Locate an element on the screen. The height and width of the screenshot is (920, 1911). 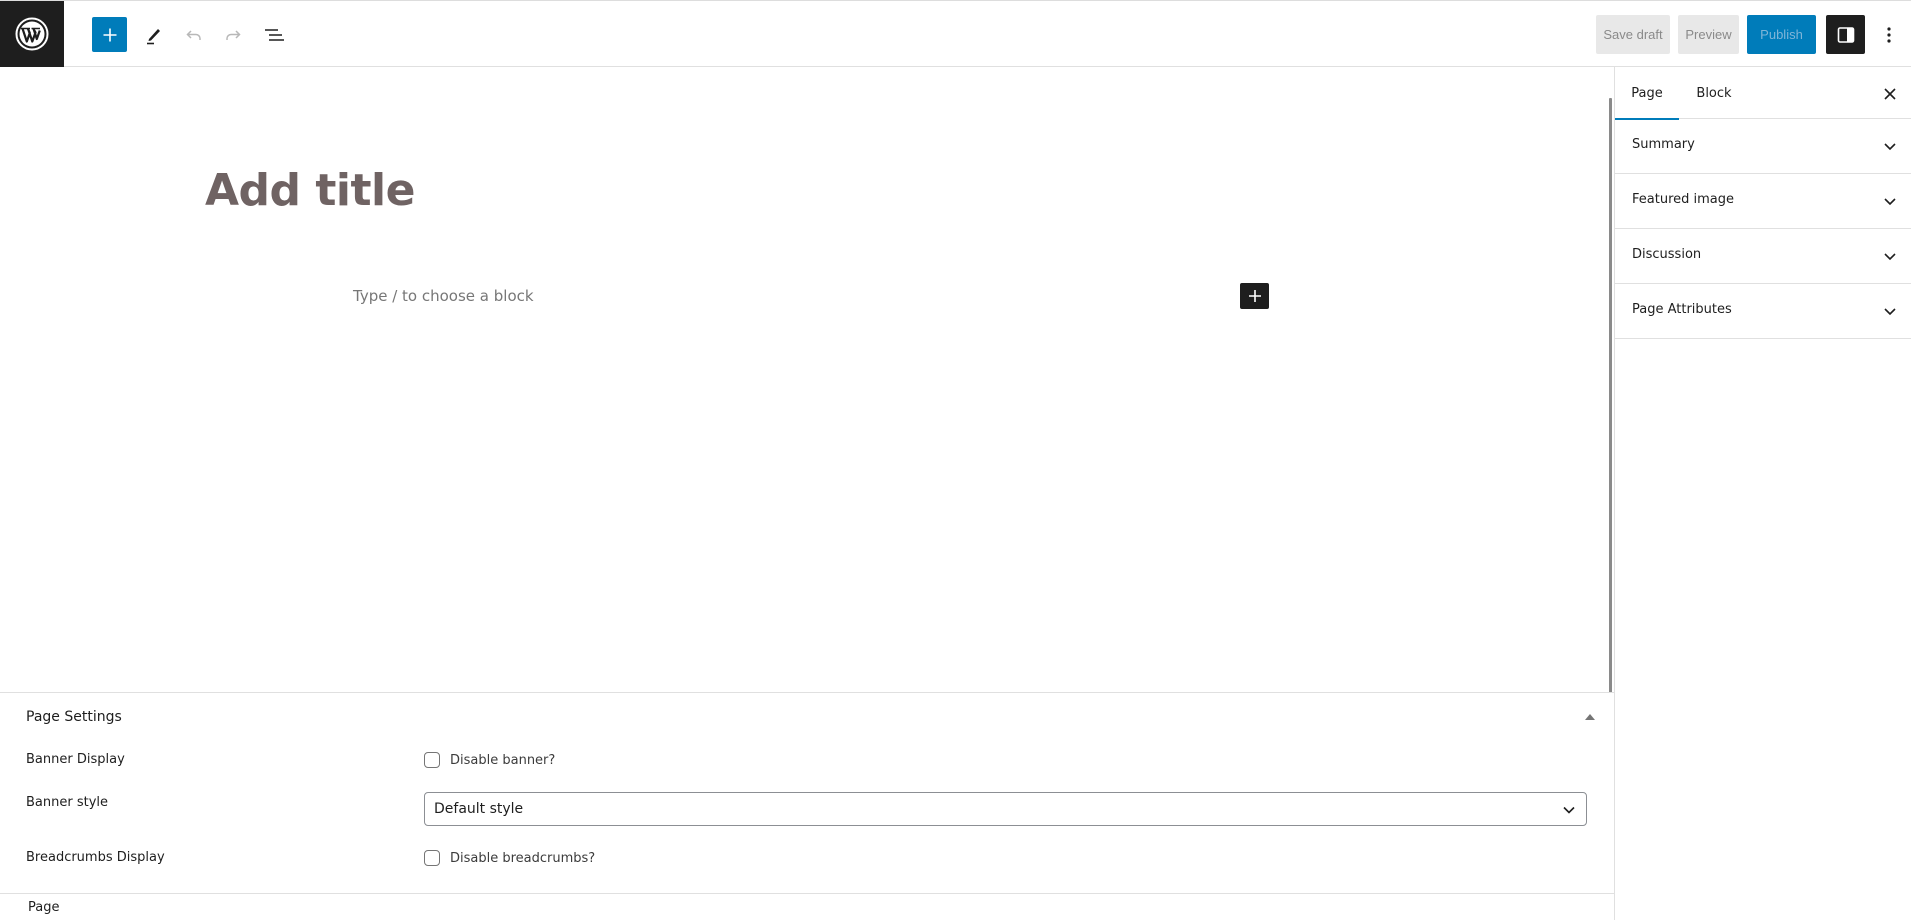
undo-icon is located at coordinates (193, 35).